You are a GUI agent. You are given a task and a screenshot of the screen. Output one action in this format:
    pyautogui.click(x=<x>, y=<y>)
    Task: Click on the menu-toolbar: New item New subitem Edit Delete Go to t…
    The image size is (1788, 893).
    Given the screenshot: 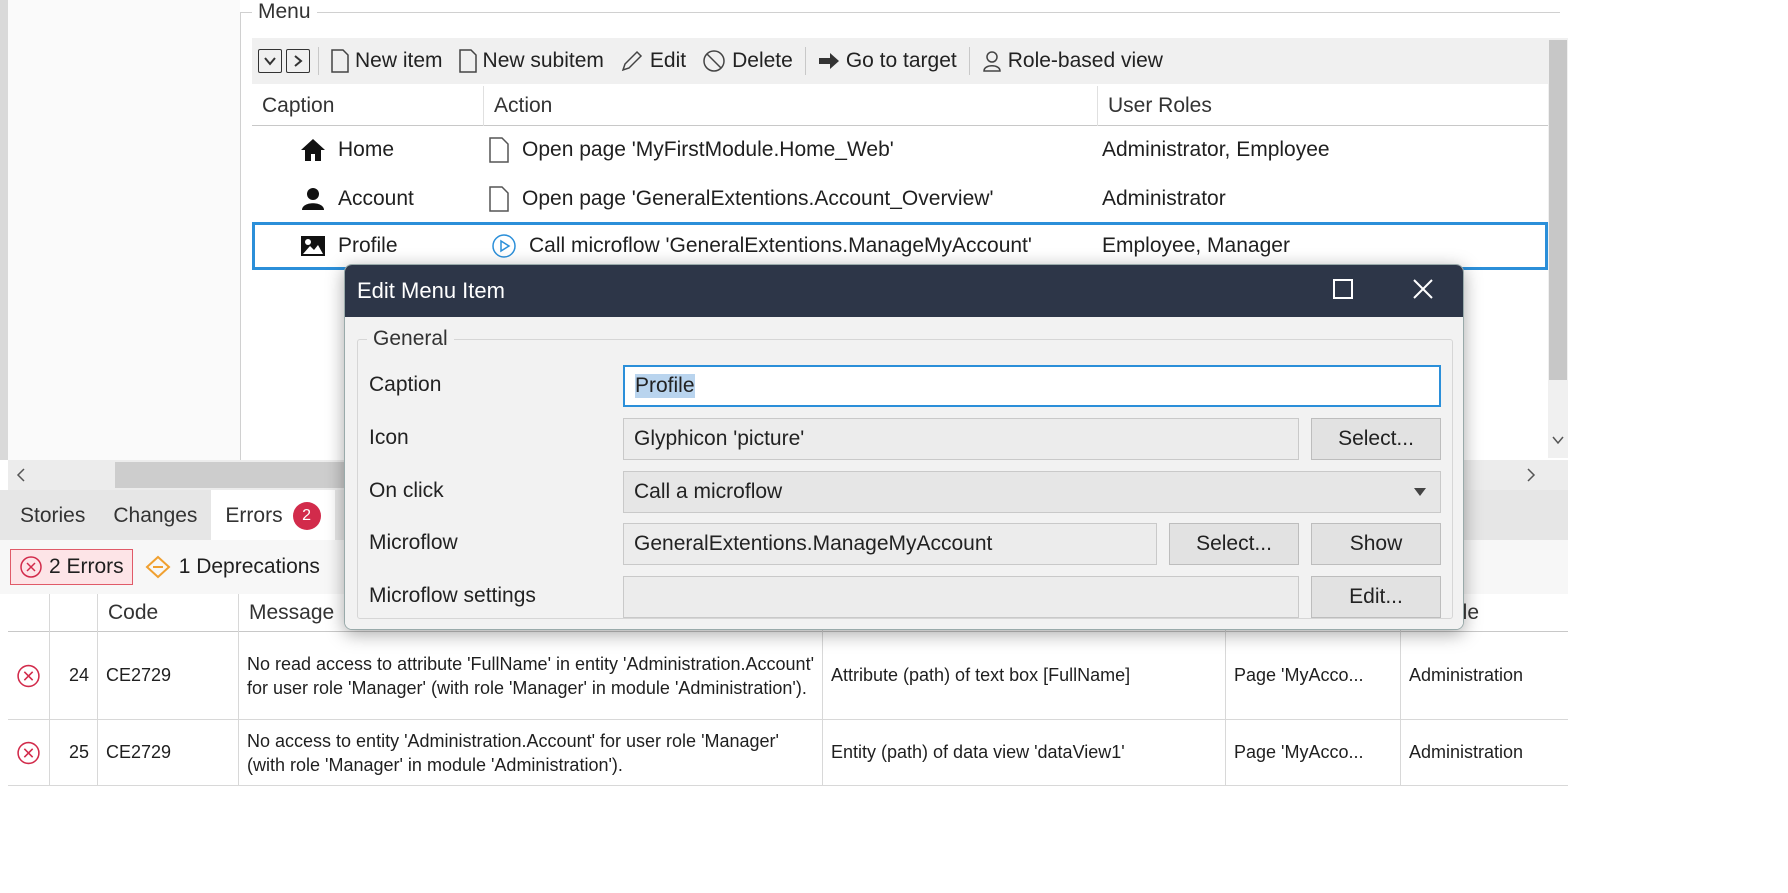 What is the action you would take?
    pyautogui.click(x=900, y=61)
    